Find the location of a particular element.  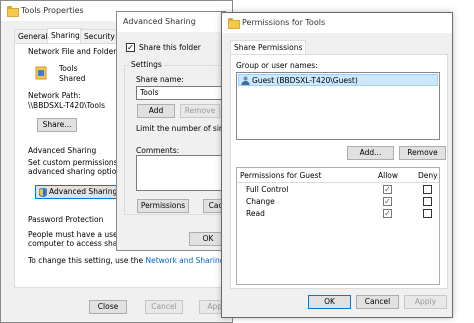

advanced-group-label: Advanced Sharing is located at coordinates (62, 150).